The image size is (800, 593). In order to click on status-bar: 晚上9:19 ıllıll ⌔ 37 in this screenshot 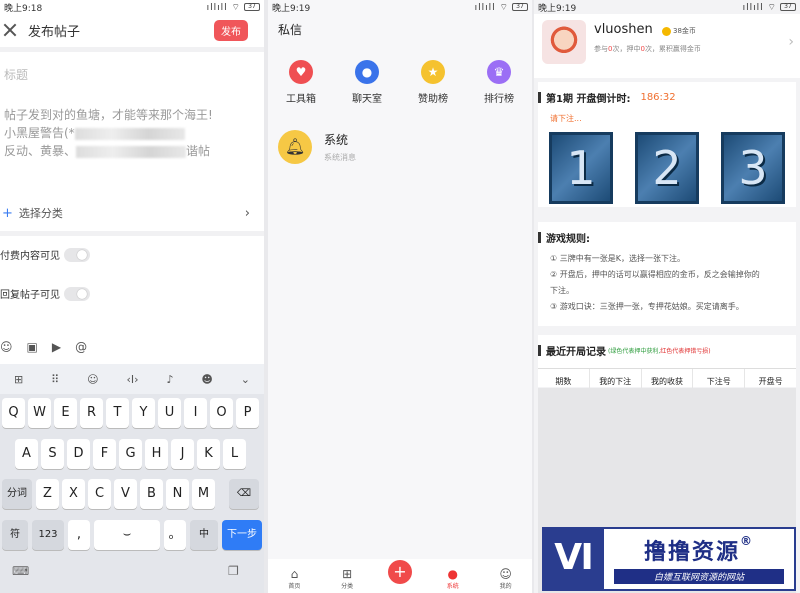, I will do `click(400, 7)`.